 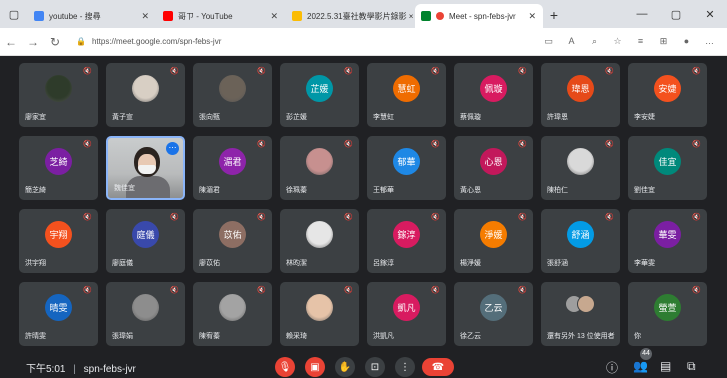 What do you see at coordinates (11, 42) in the screenshot?
I see `back-icon: ←` at bounding box center [11, 42].